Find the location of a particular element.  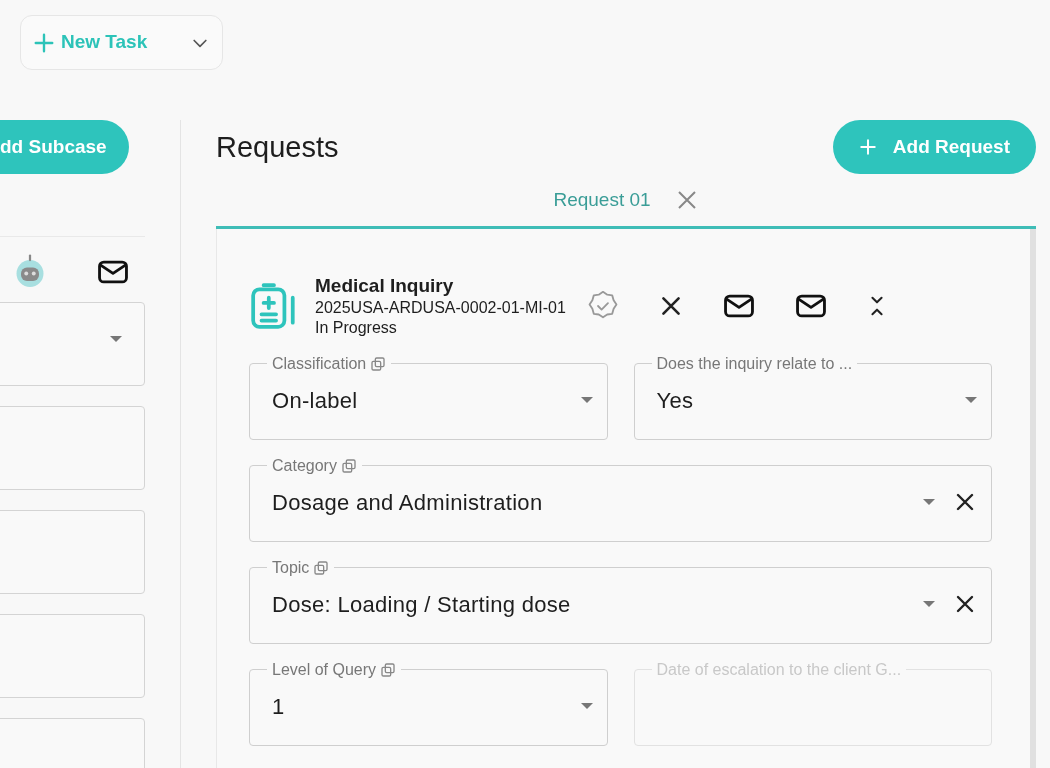

field-value: On-label is located at coordinates (315, 400).